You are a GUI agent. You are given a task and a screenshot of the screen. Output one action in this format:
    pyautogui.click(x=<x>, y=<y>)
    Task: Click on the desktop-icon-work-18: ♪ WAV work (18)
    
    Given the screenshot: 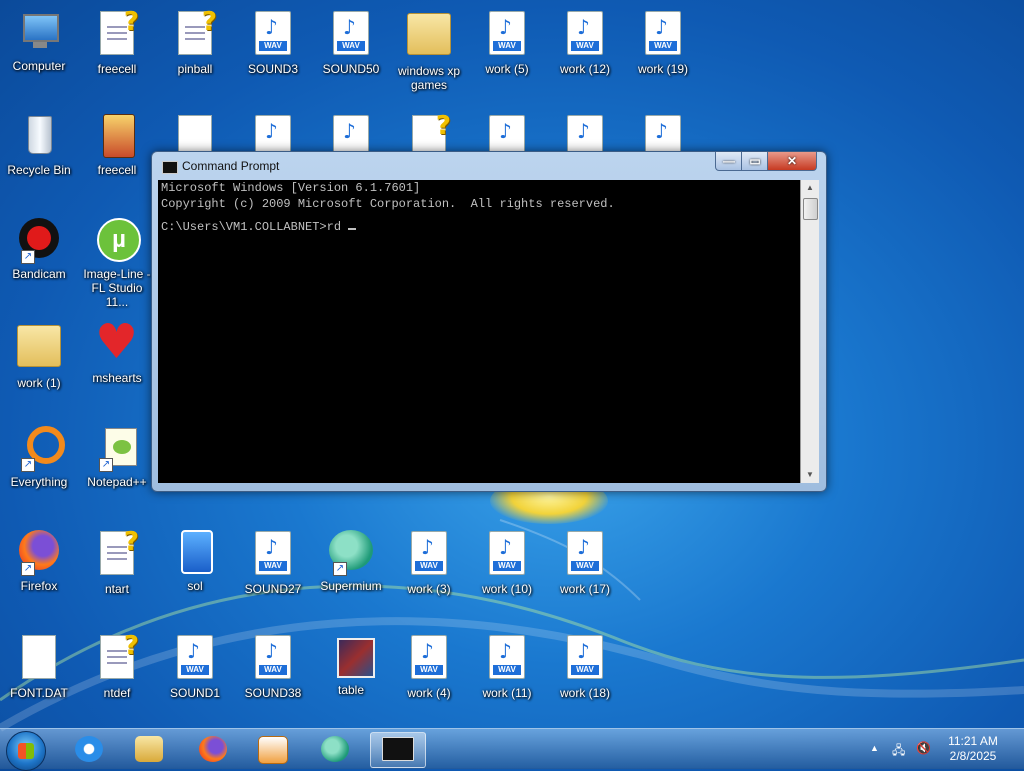 What is the action you would take?
    pyautogui.click(x=585, y=666)
    